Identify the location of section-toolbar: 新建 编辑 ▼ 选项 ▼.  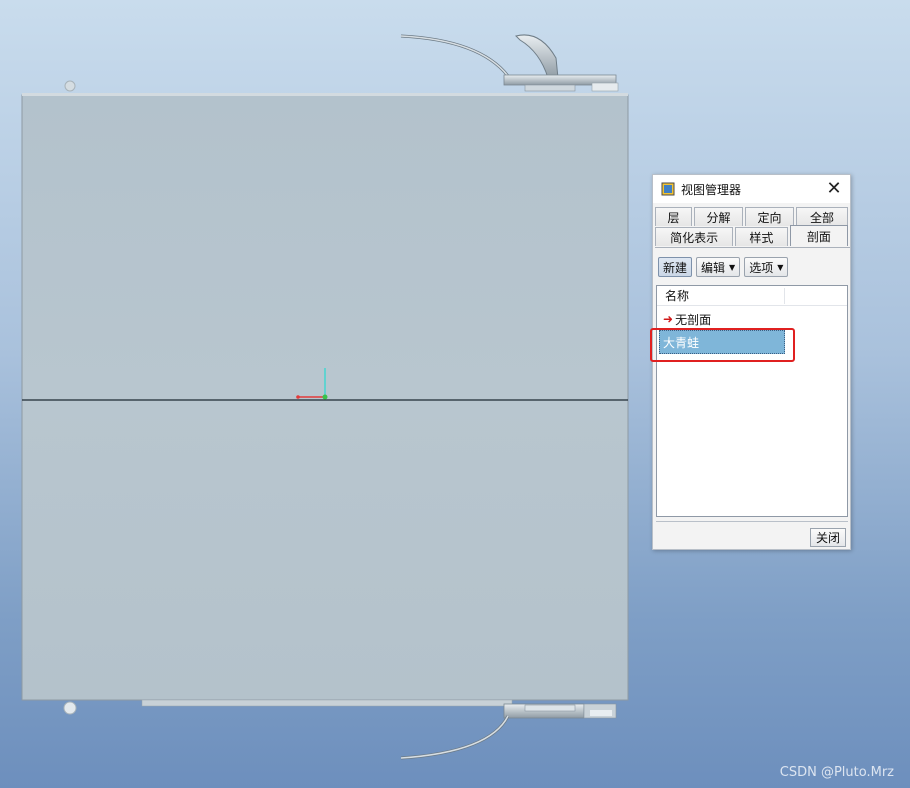
(723, 267).